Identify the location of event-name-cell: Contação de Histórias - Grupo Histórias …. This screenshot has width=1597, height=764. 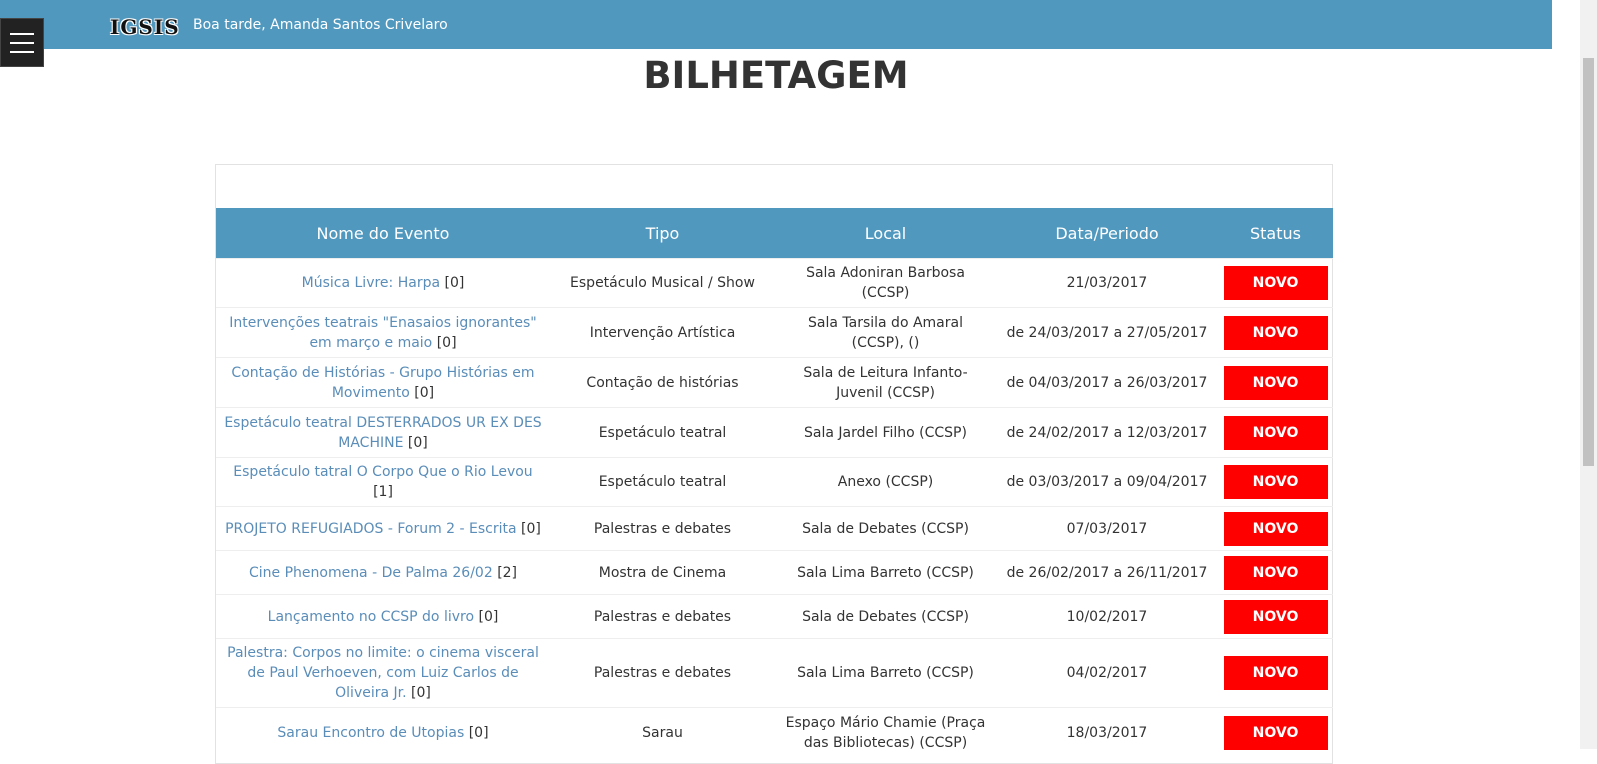
(383, 382).